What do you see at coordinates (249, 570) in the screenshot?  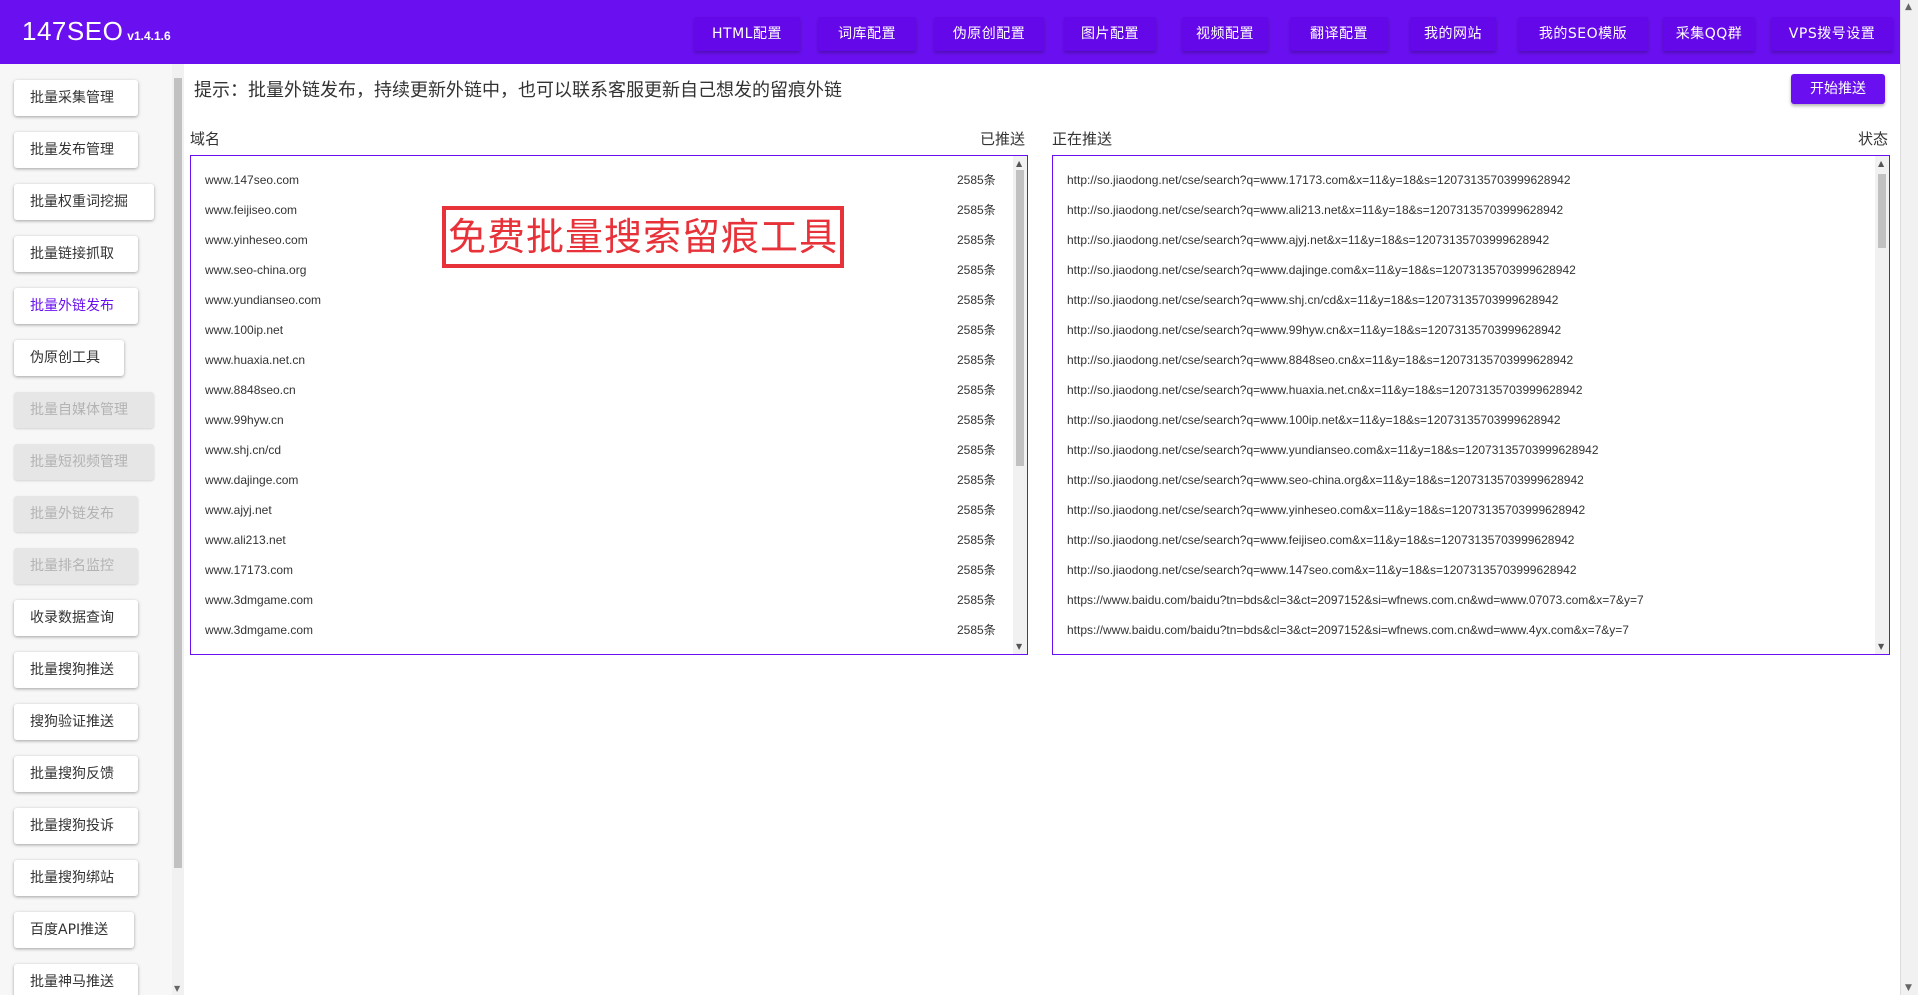 I see `domain-row: www.17173.com` at bounding box center [249, 570].